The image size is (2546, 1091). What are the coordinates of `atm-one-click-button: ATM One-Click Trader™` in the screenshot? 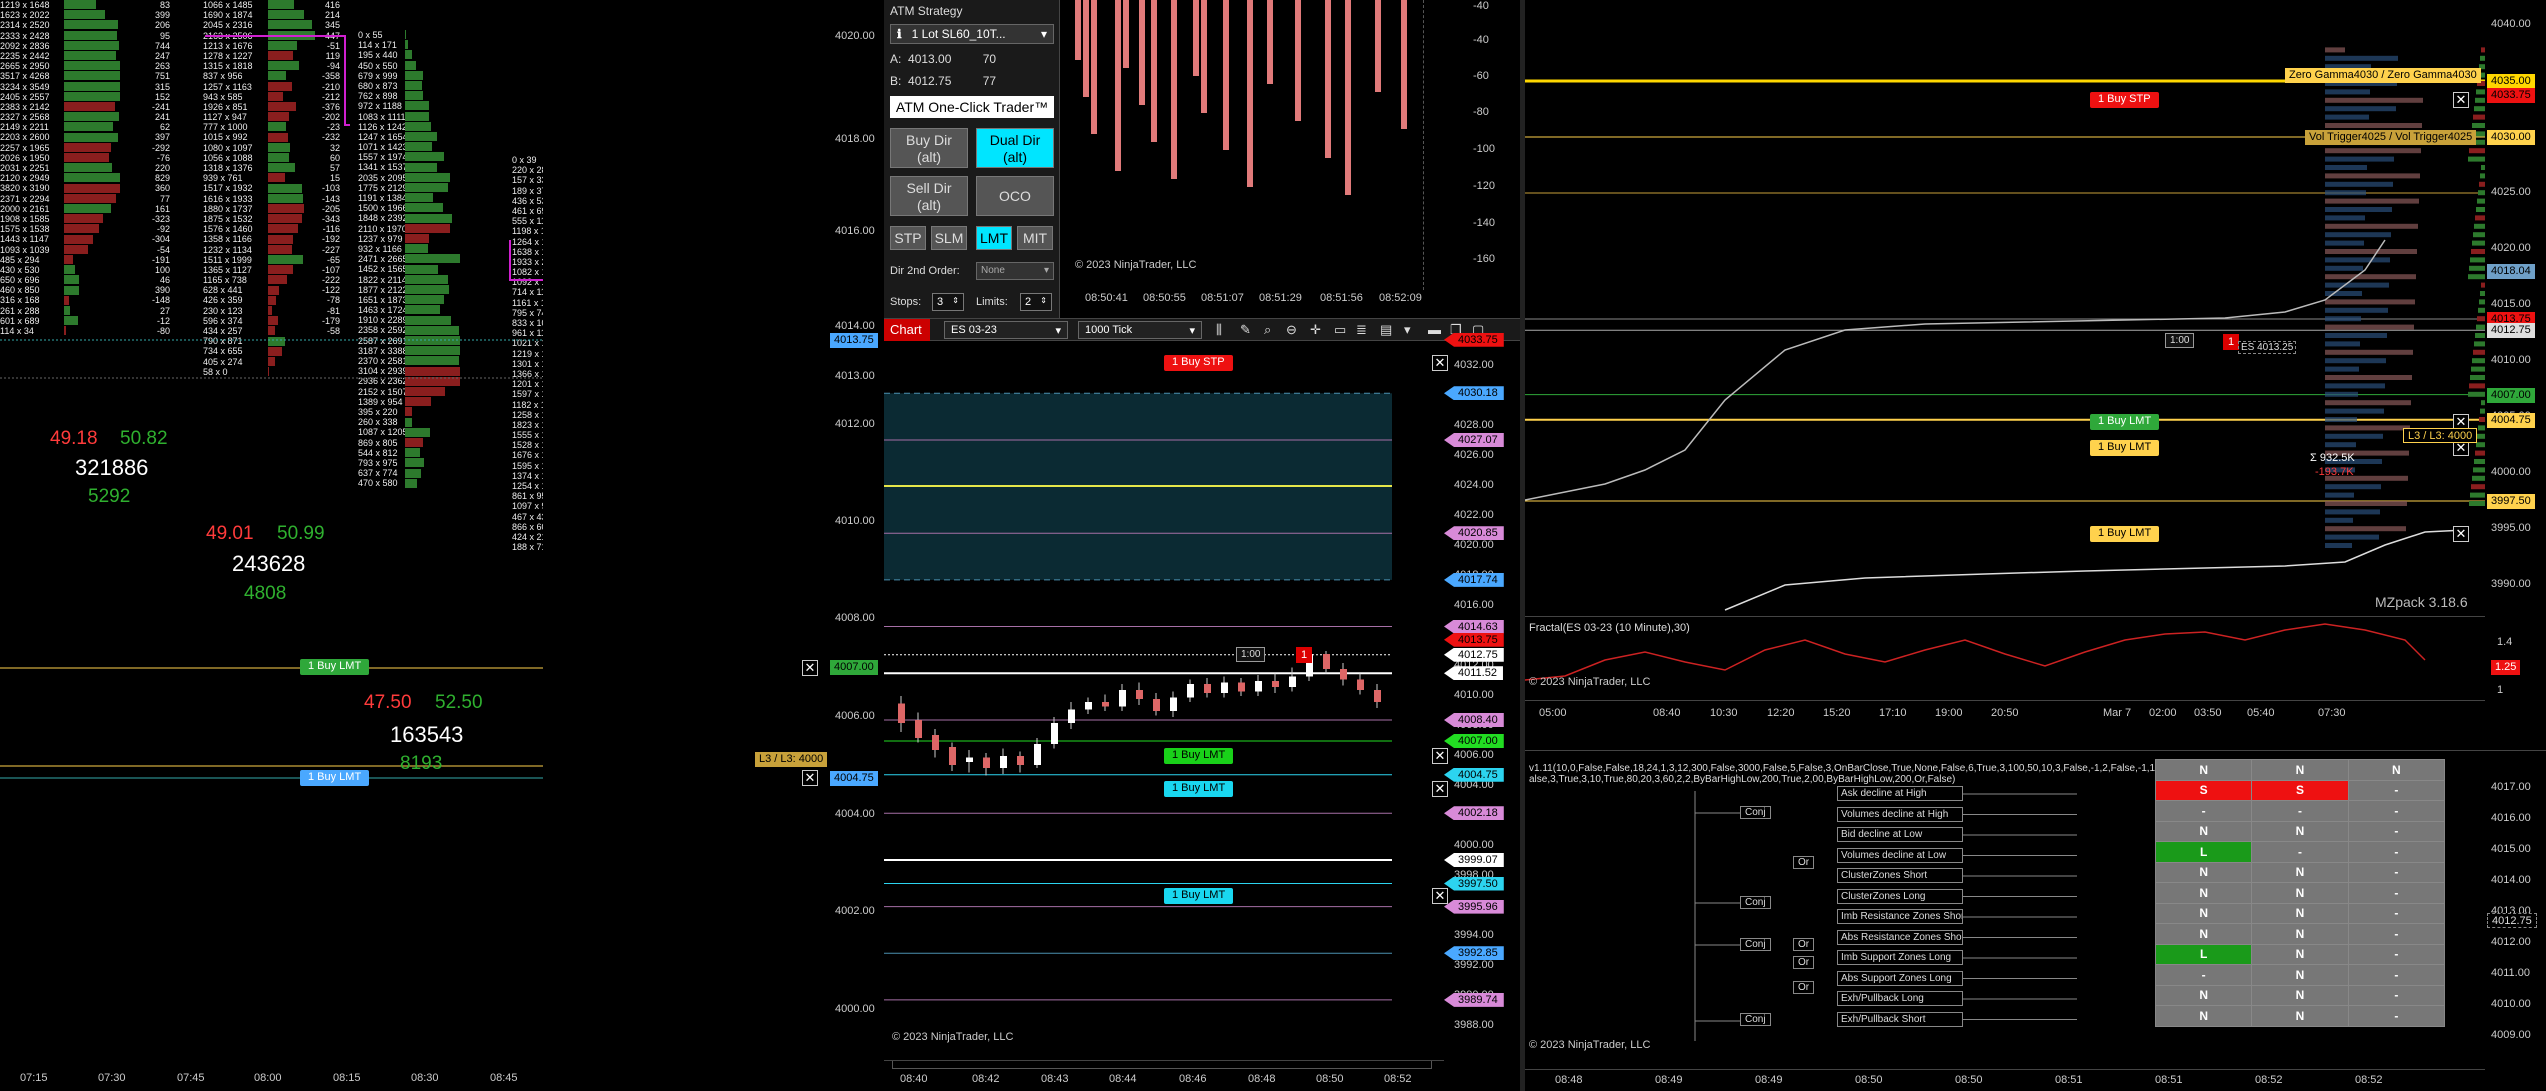 It's located at (972, 107).